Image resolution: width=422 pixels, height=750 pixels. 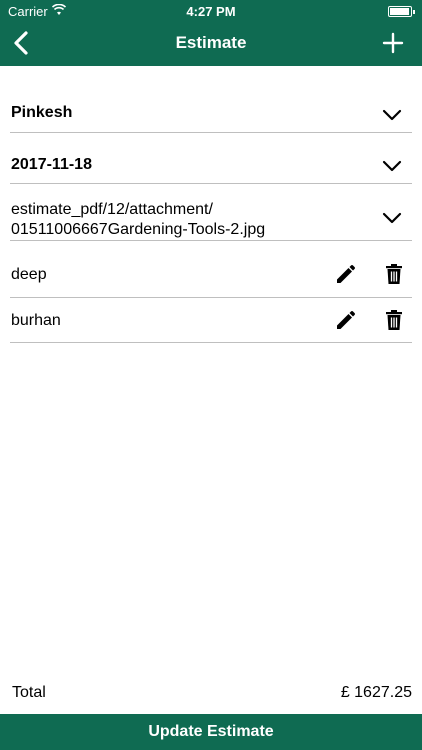 I want to click on date-value: 2017-11-18, so click(x=51, y=164).